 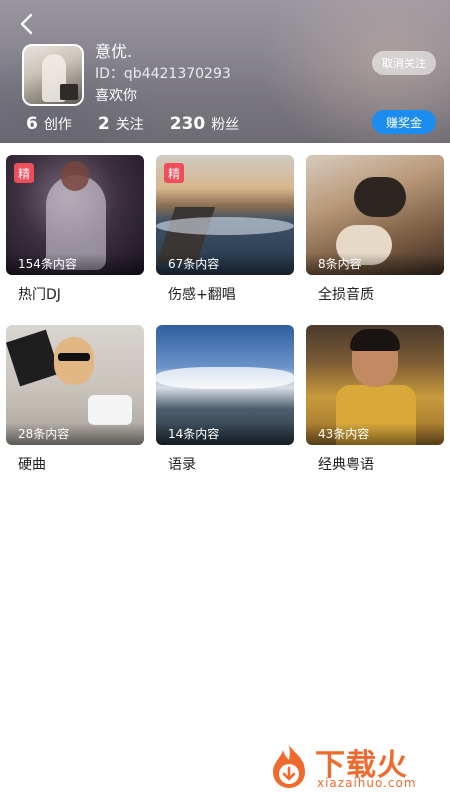 I want to click on collection-title: 经典粤语, so click(x=346, y=465).